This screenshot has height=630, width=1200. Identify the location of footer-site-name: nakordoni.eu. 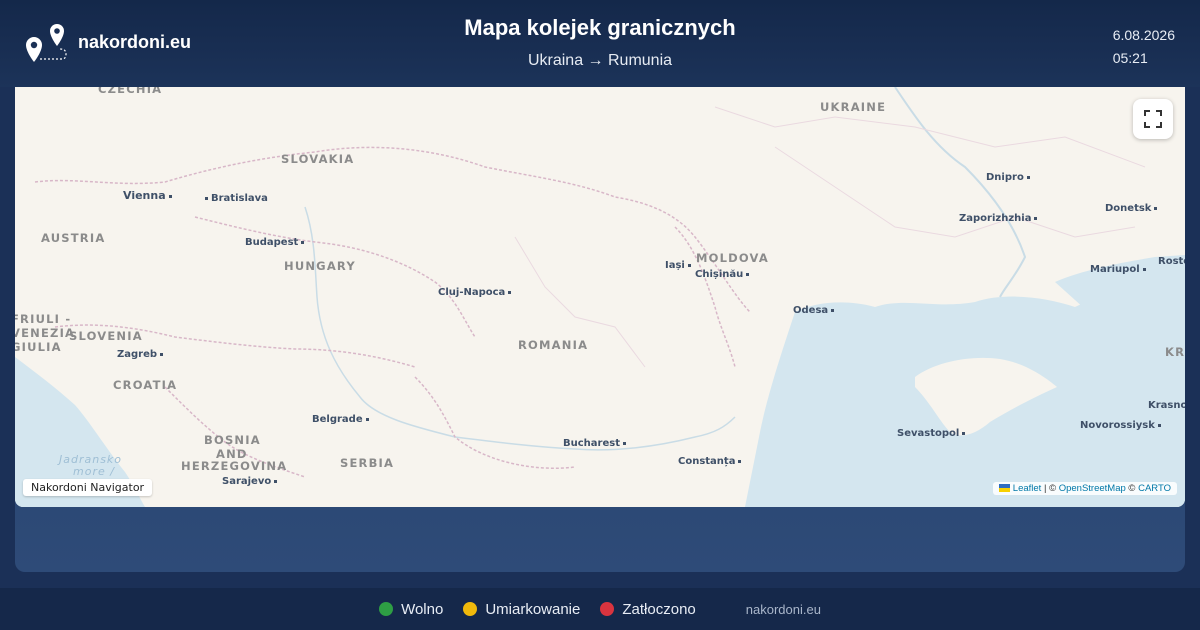
(783, 609).